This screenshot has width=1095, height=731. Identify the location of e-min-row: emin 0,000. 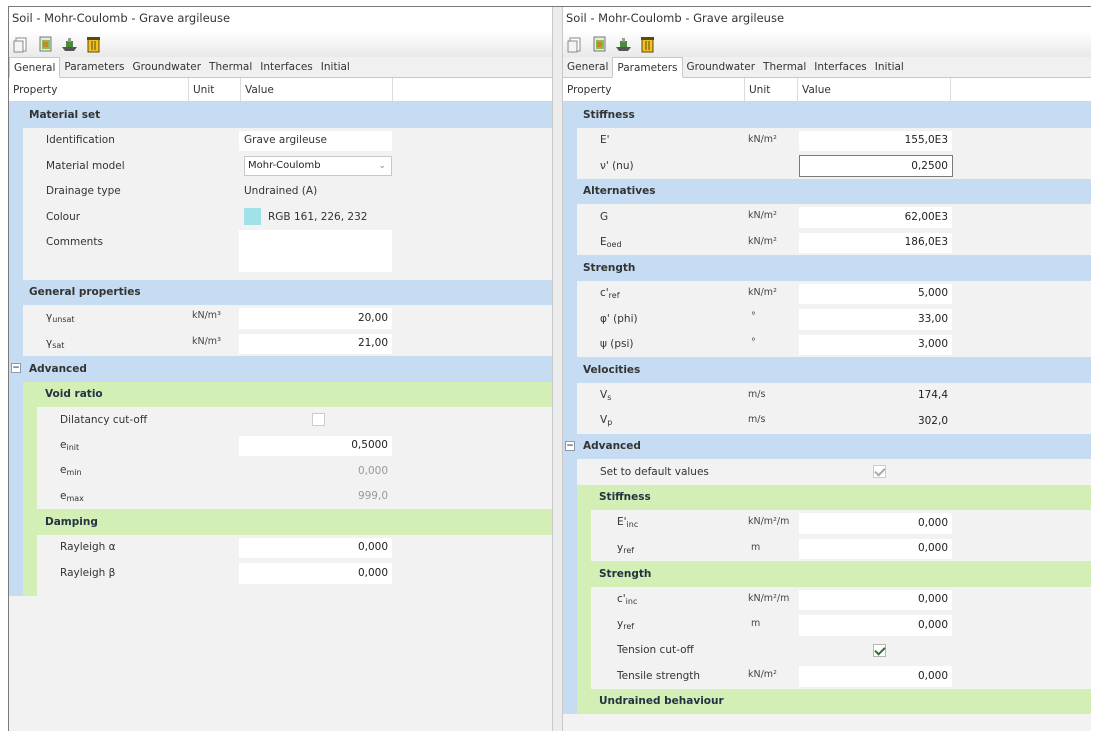
(280, 471).